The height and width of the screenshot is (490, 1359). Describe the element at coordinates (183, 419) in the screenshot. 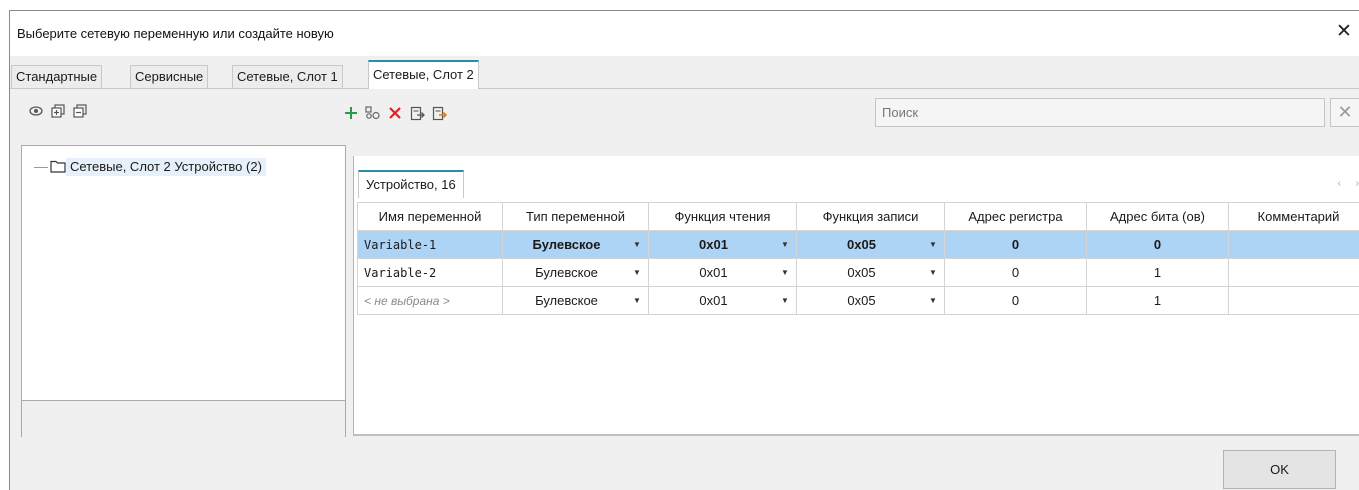

I see `tree-footer` at that location.